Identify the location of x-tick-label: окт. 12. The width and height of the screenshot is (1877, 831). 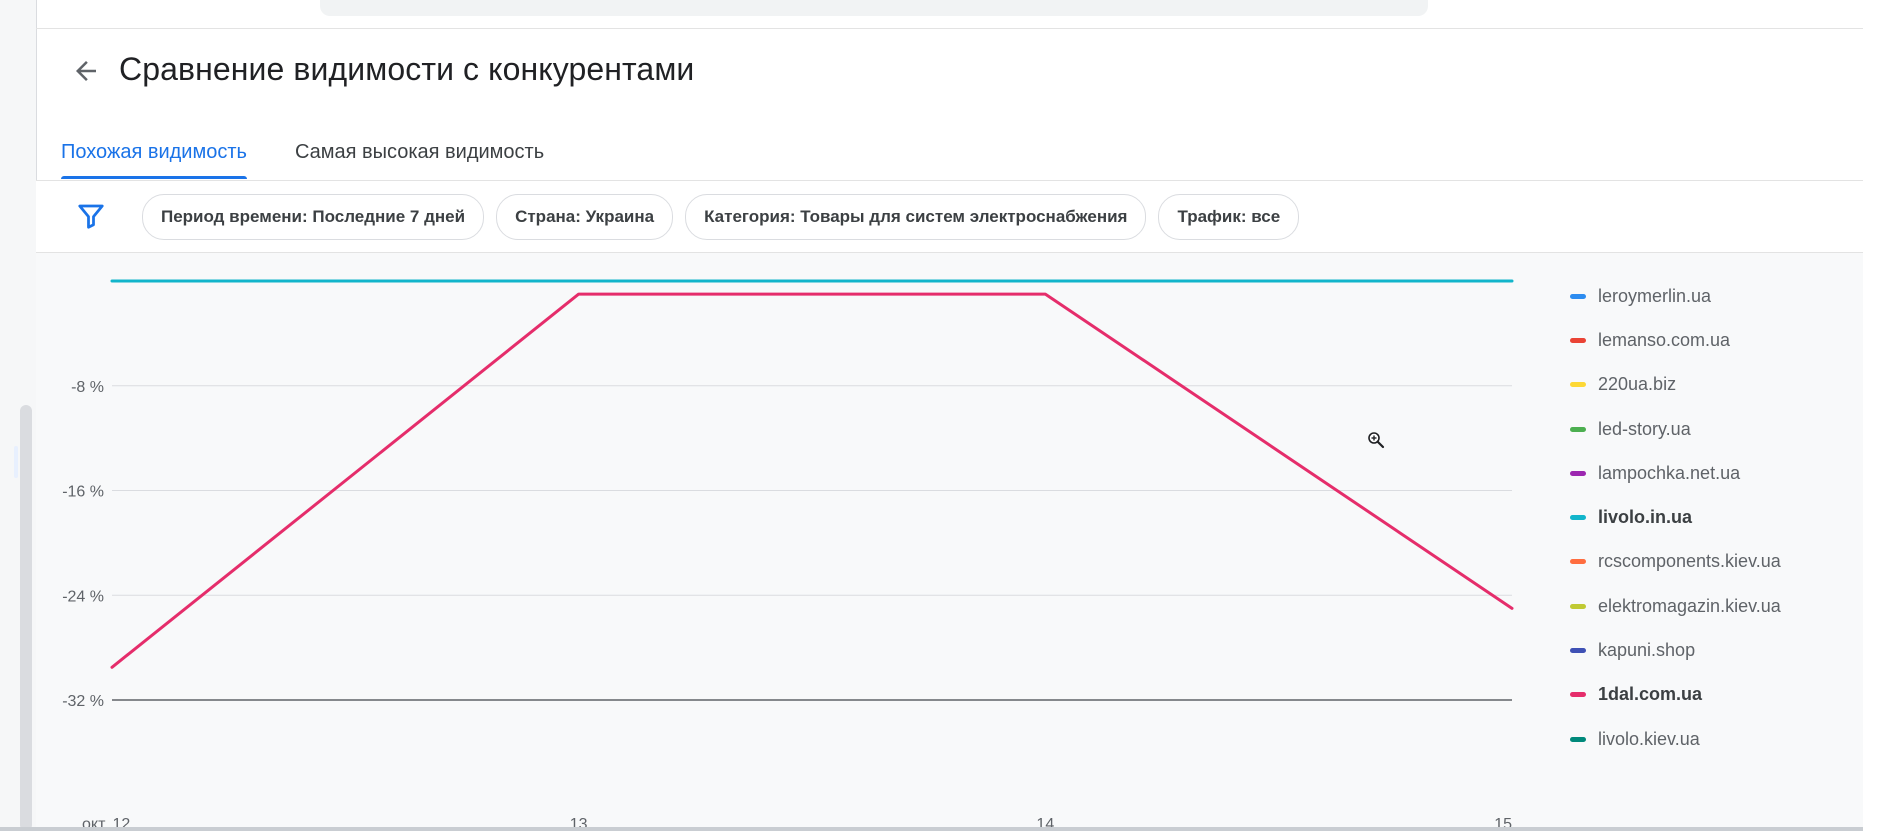
(106, 821).